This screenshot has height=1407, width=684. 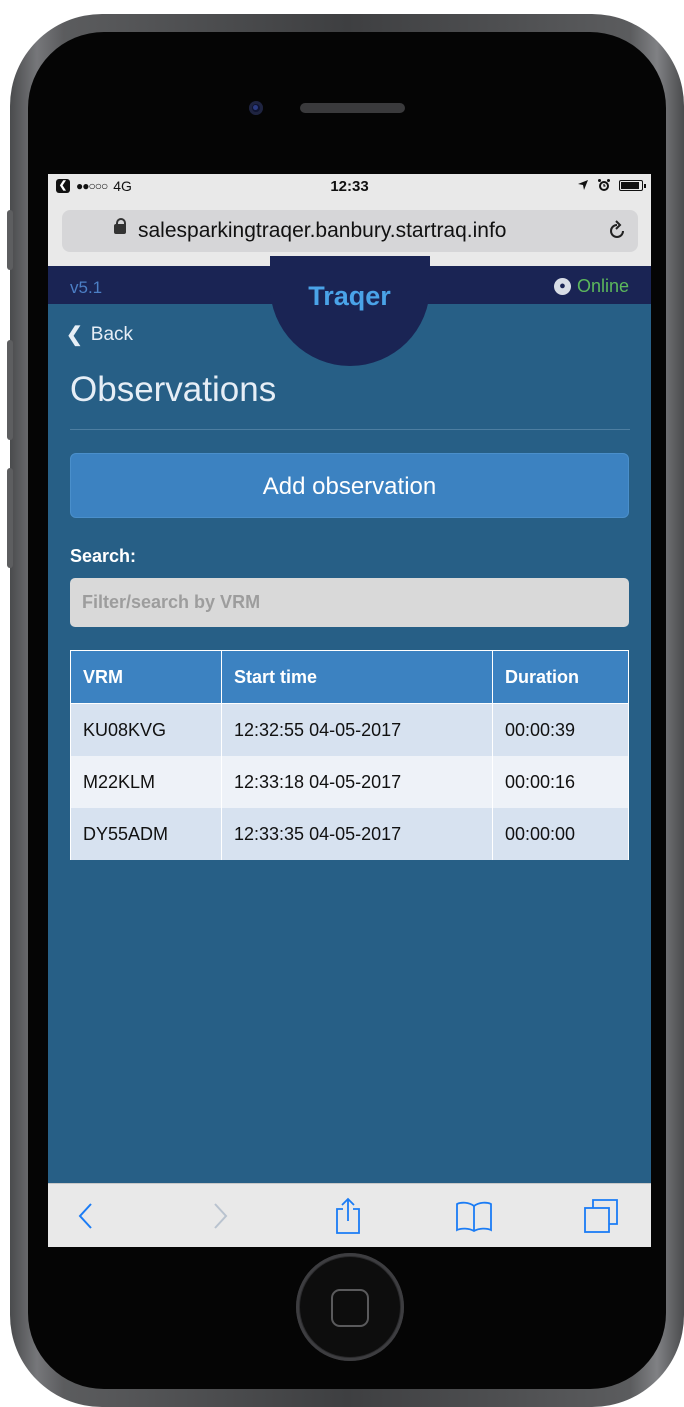 What do you see at coordinates (221, 1215) in the screenshot?
I see `forward-arrow-icon` at bounding box center [221, 1215].